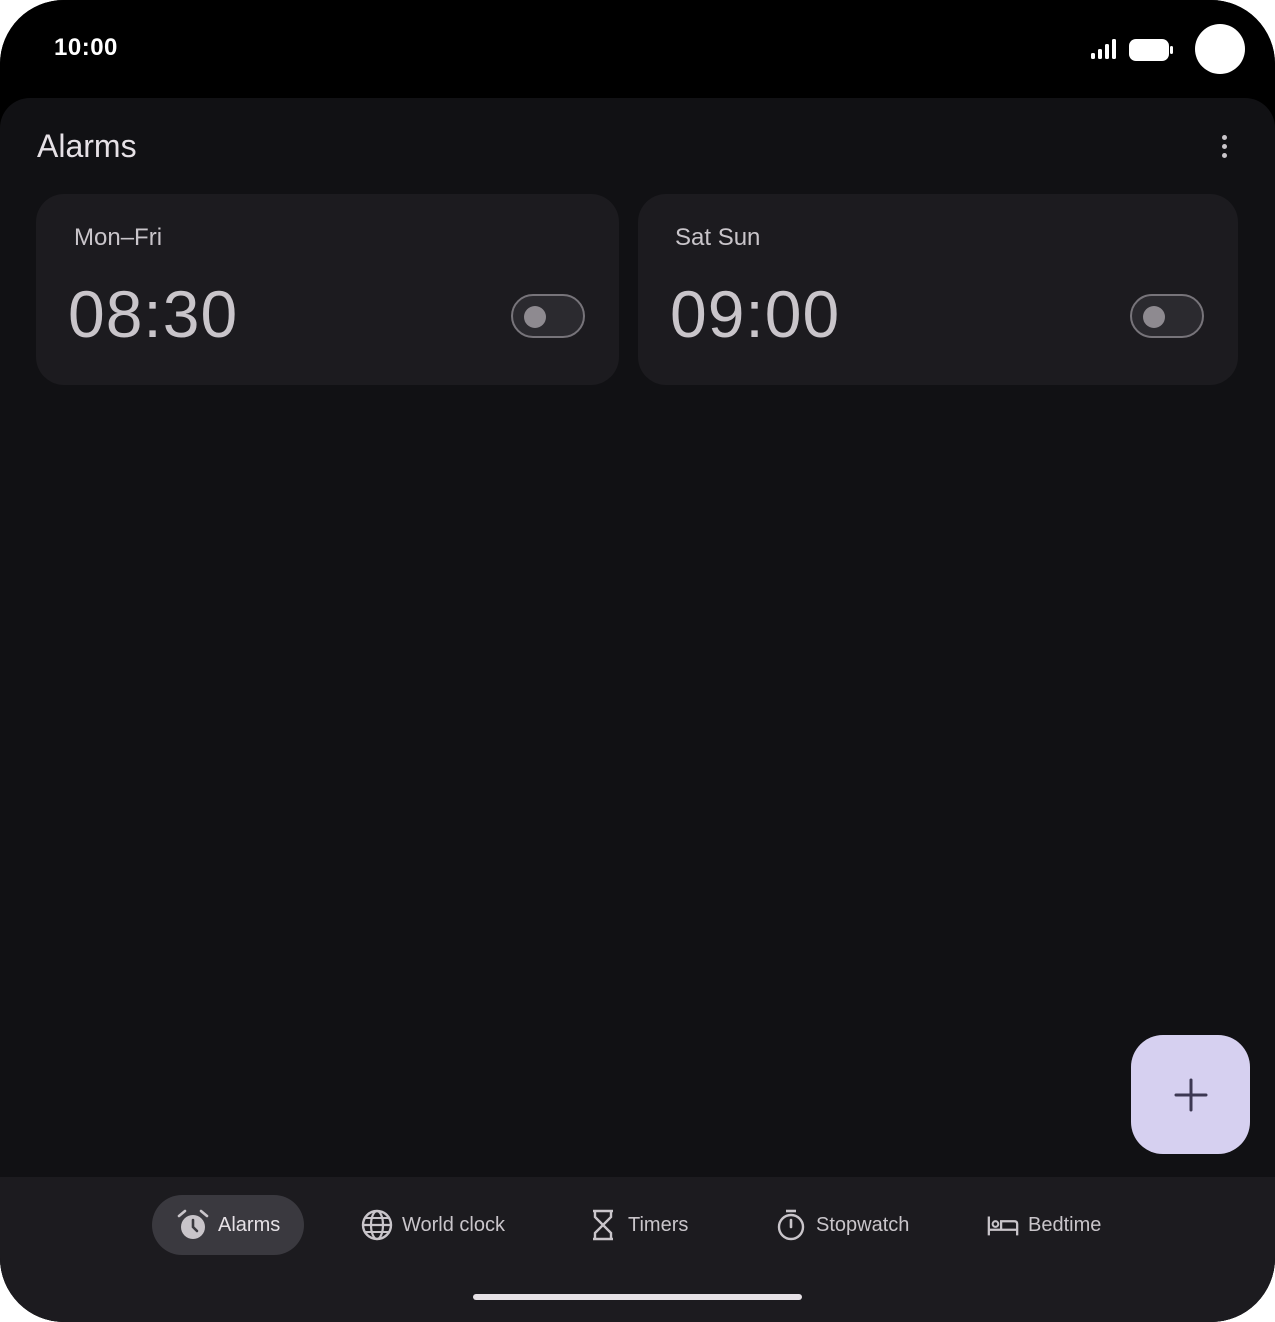 This screenshot has height=1322, width=1275. Describe the element at coordinates (637, 1297) in the screenshot. I see `home-indicator` at that location.